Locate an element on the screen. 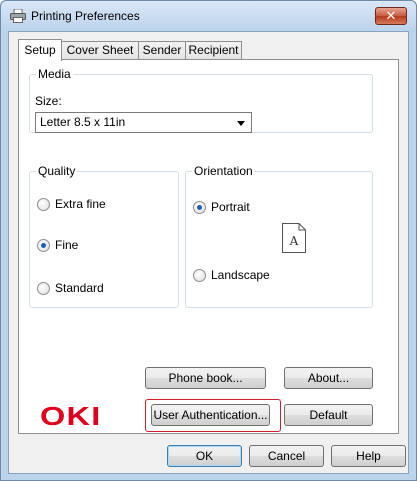  paper-size-value: Letter 8.5 x 11in is located at coordinates (83, 122).